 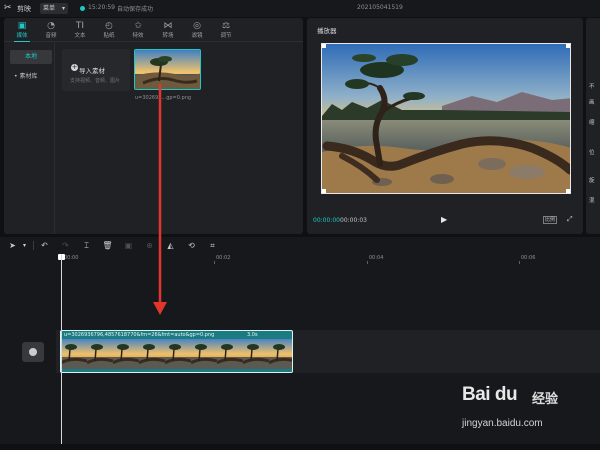 What do you see at coordinates (300, 245) in the screenshot?
I see `timeline-toolbar: ➤ ▾ ↶ ↷ ⌶ 🗑 ▣ ⊕ ◭ ⟲ ⌗` at bounding box center [300, 245].